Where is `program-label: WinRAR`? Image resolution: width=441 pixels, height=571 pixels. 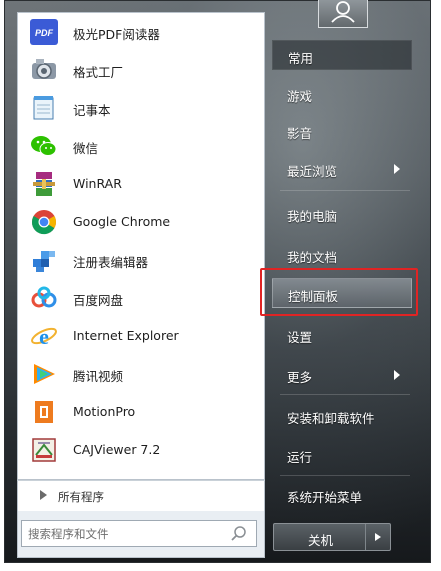
program-label: WinRAR is located at coordinates (97, 183).